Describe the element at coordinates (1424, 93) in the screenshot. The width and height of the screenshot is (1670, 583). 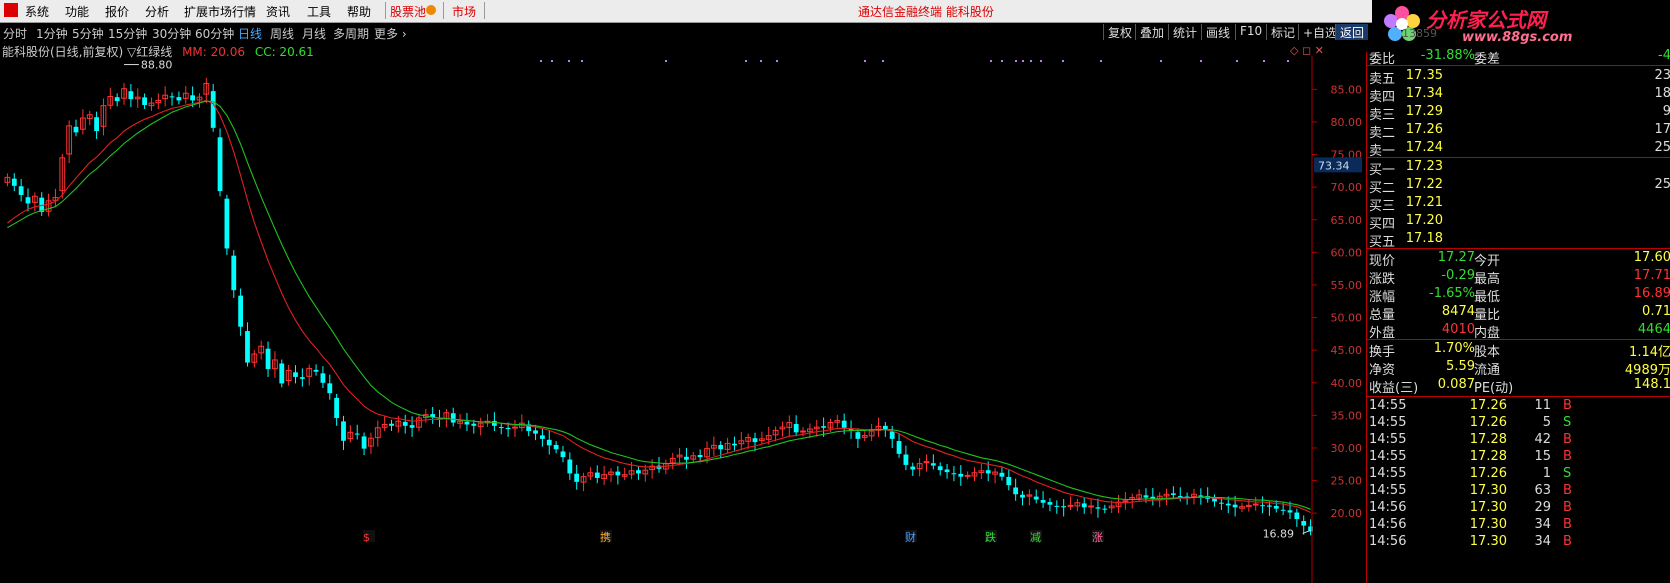
I see `ask-price: 17.34` at that location.